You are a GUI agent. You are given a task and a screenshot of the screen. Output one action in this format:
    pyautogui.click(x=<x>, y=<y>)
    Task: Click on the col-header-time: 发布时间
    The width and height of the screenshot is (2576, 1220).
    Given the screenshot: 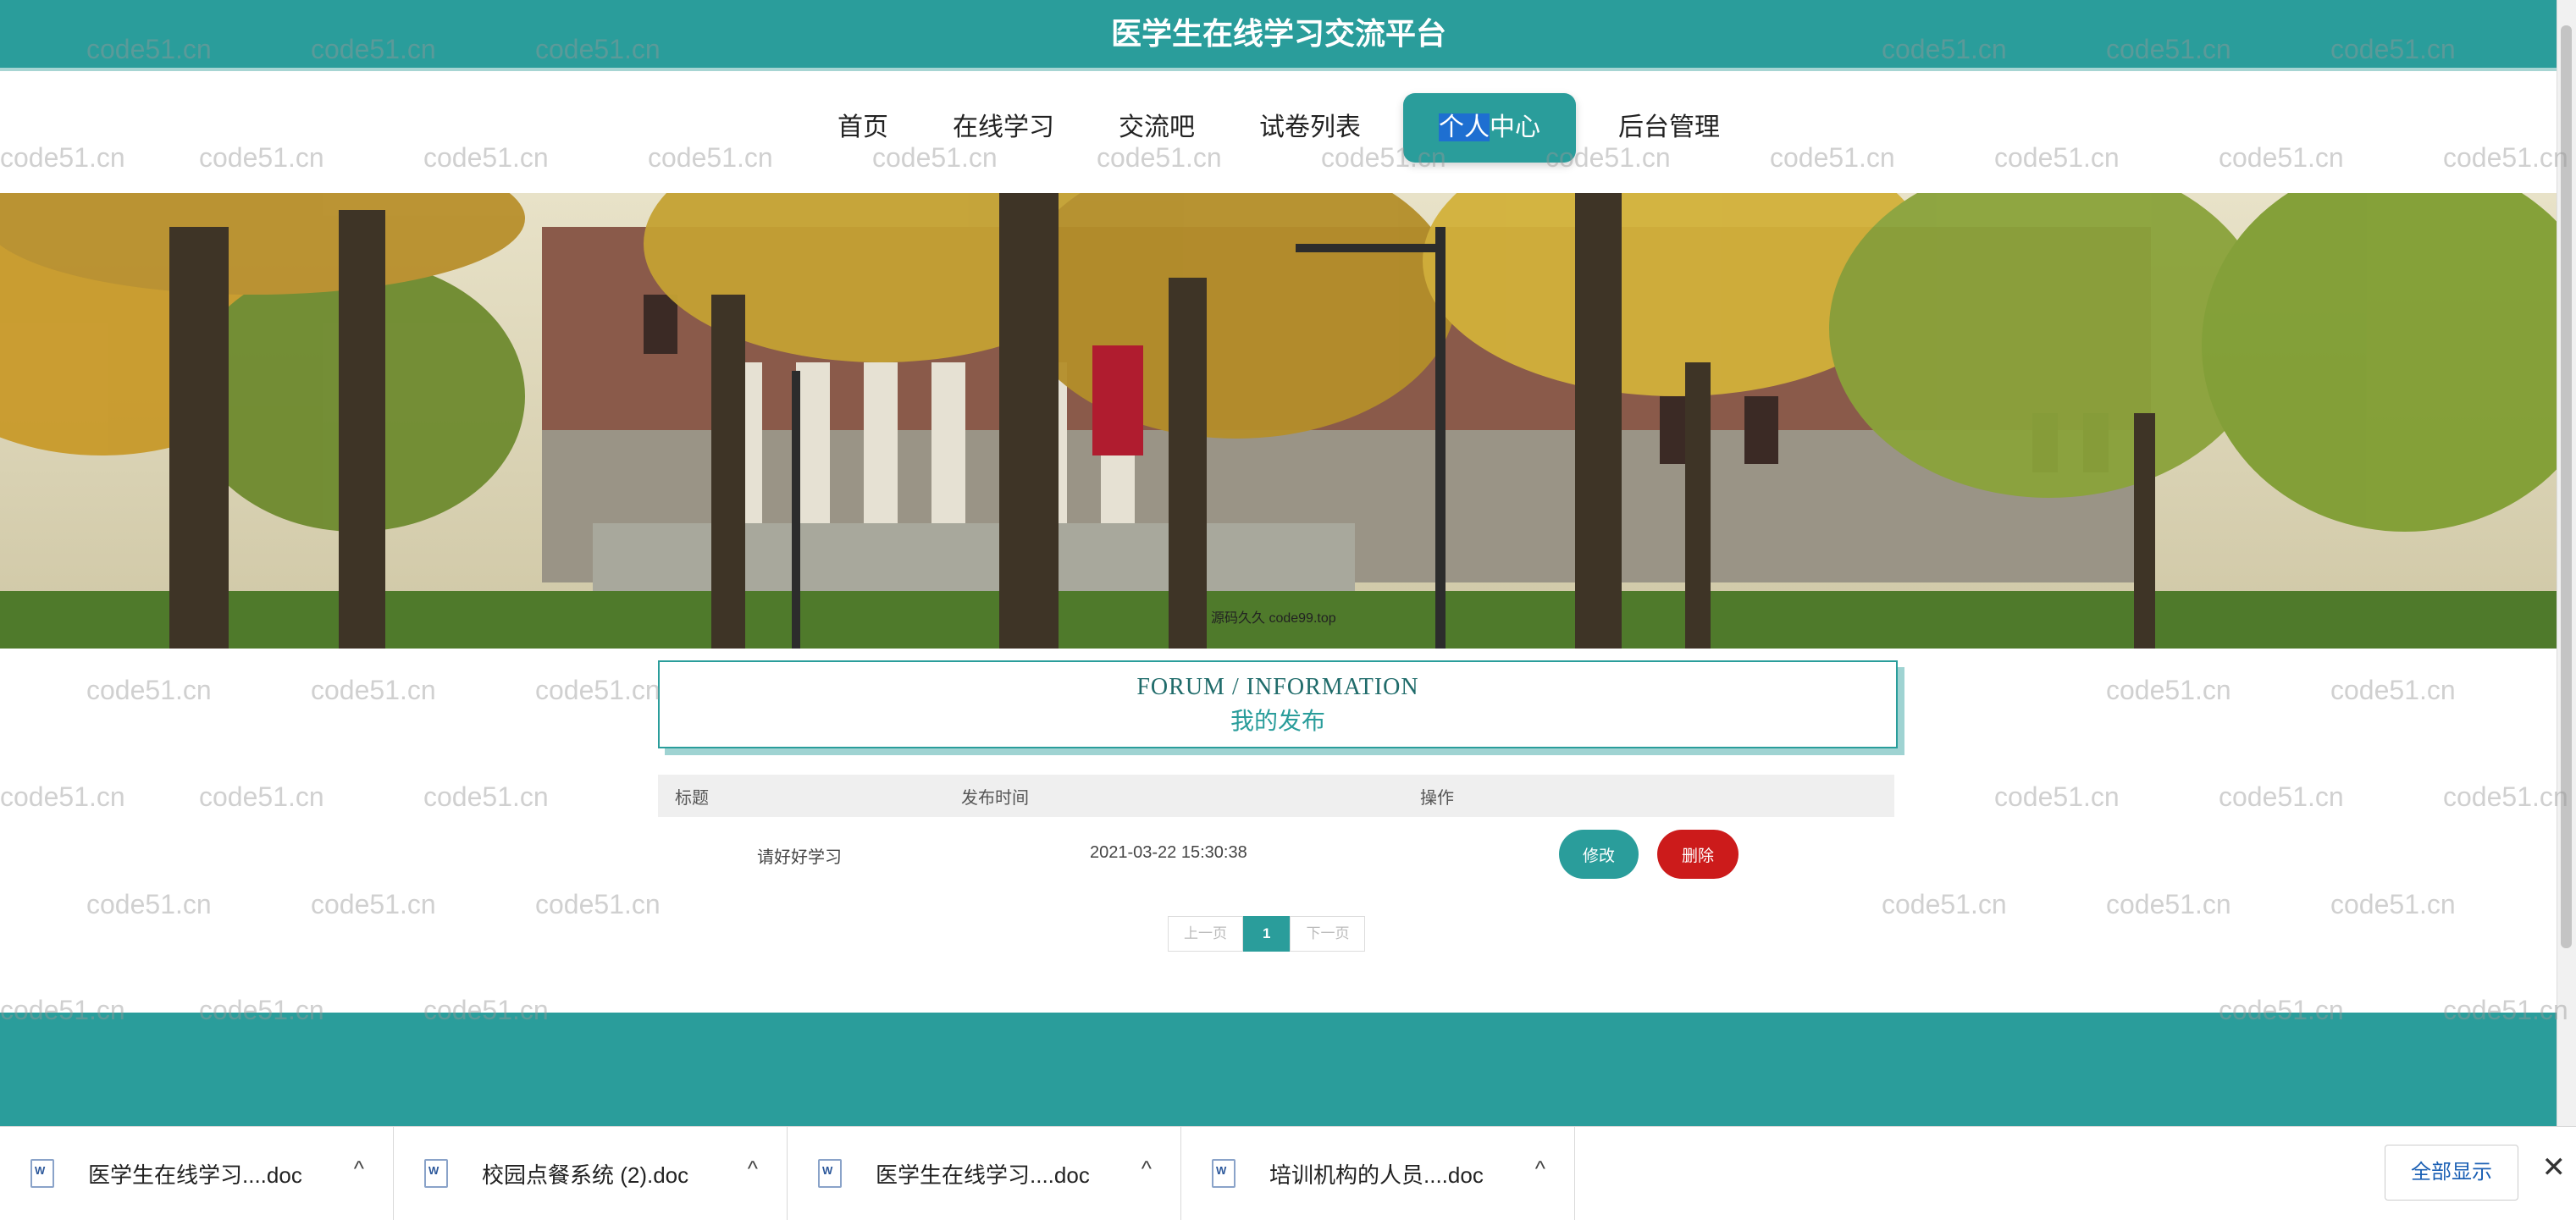 What is the action you would take?
    pyautogui.click(x=995, y=798)
    